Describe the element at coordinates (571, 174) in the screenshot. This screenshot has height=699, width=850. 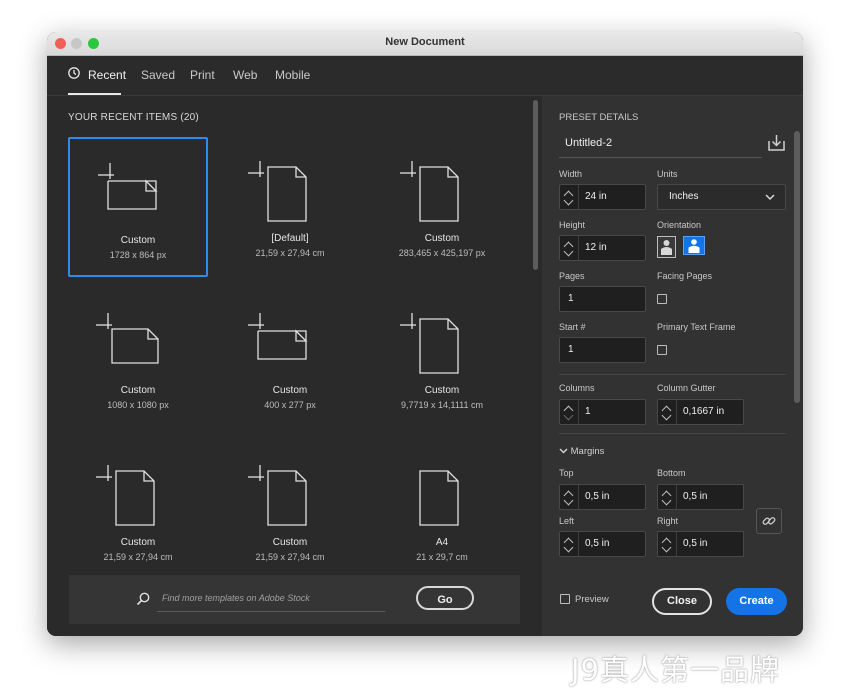
I see `width-label: Width` at that location.